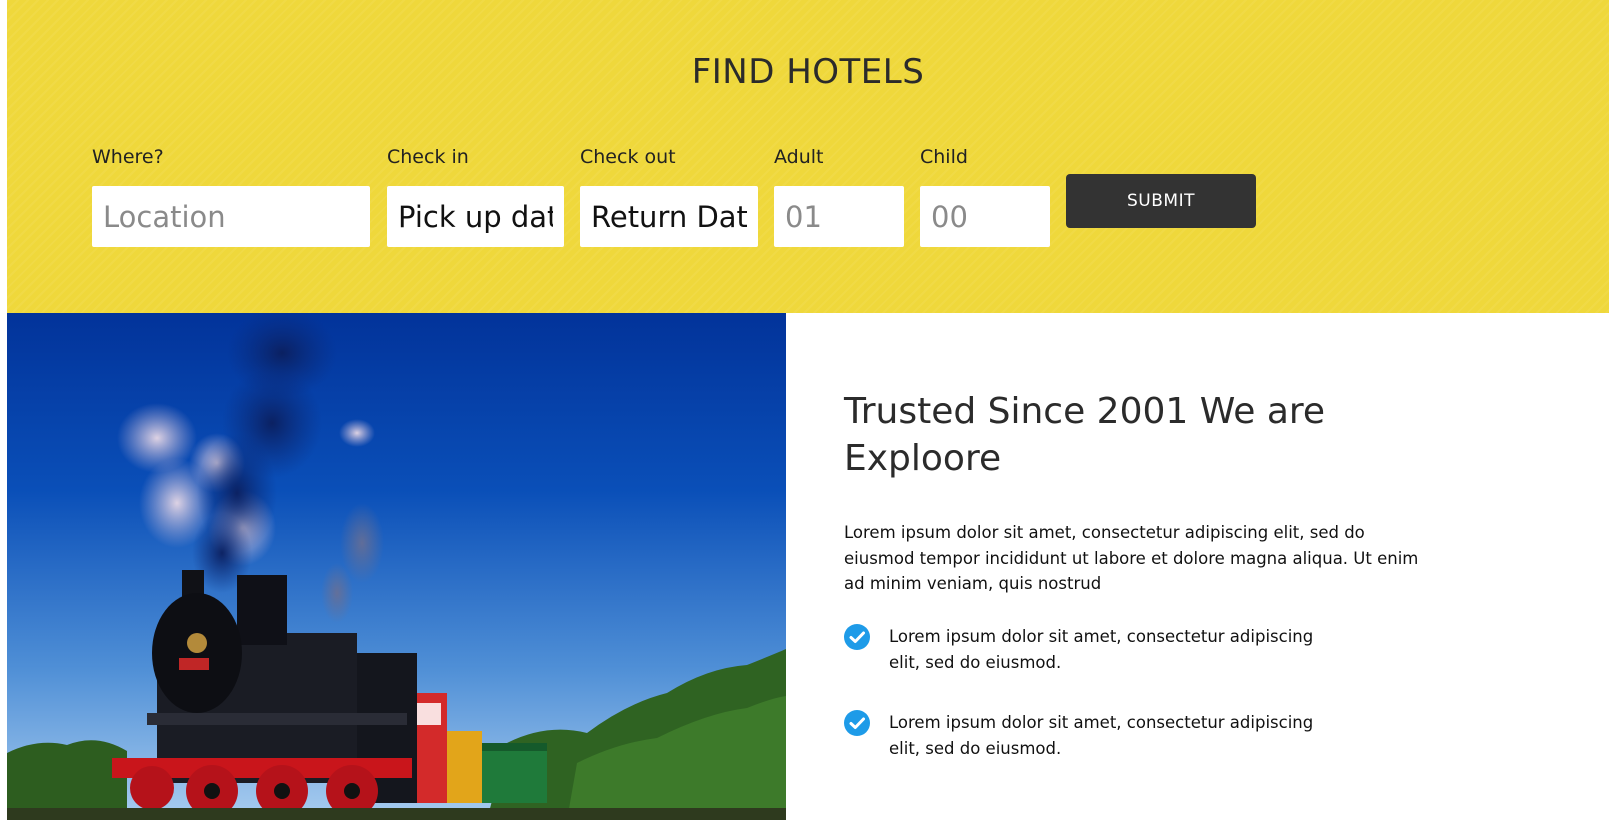  I want to click on check-out-input, so click(669, 216).